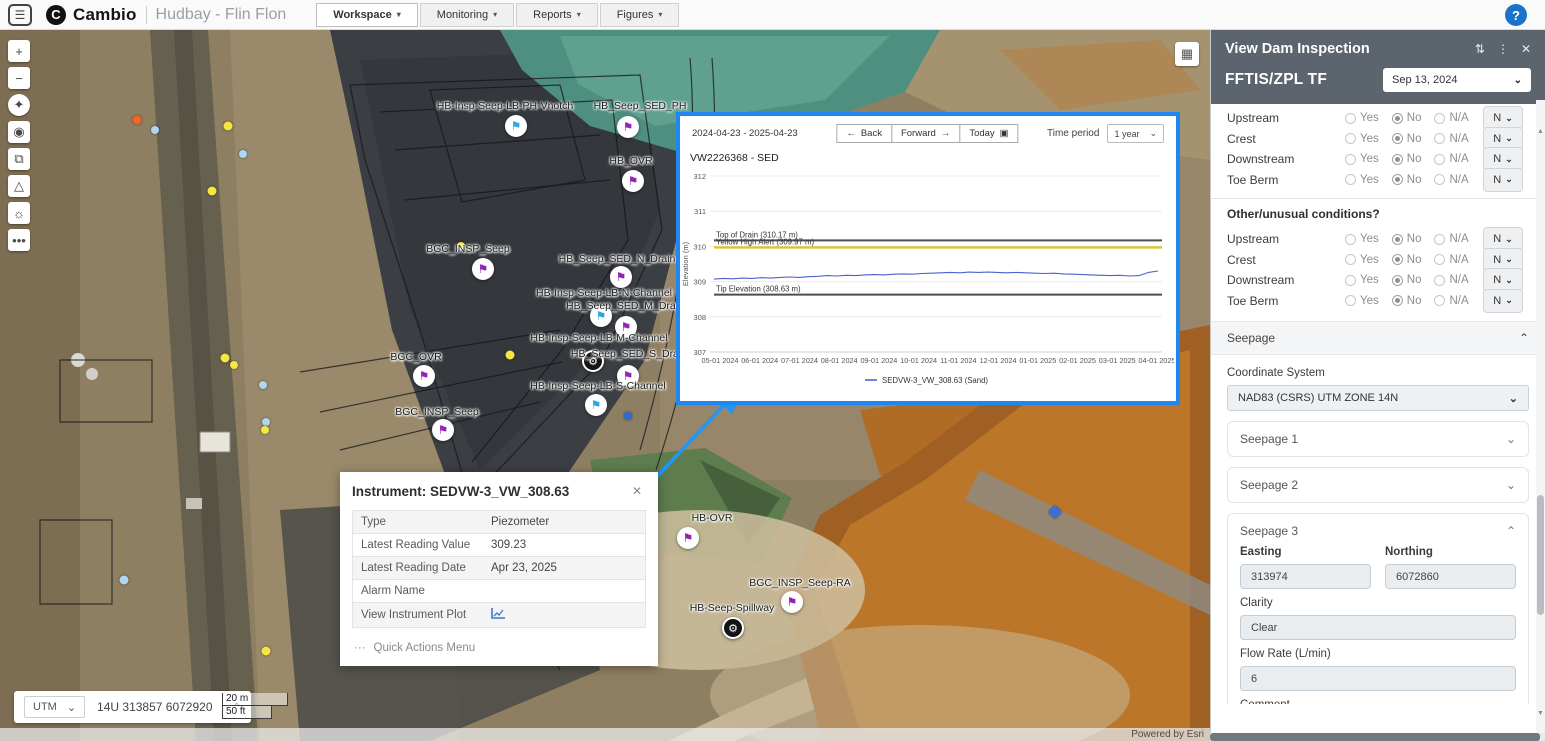  I want to click on scrollbar-thumb, so click(1540, 555).